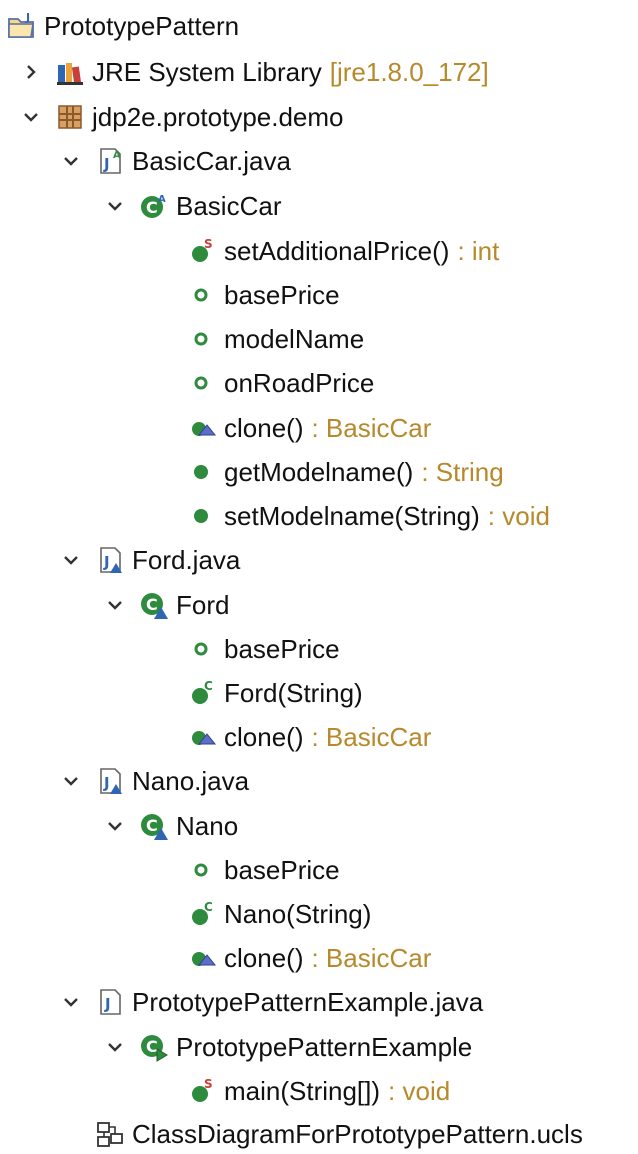 Image resolution: width=638 pixels, height=1154 pixels. I want to click on java-file-plain-icon: J, so click(110, 1002).